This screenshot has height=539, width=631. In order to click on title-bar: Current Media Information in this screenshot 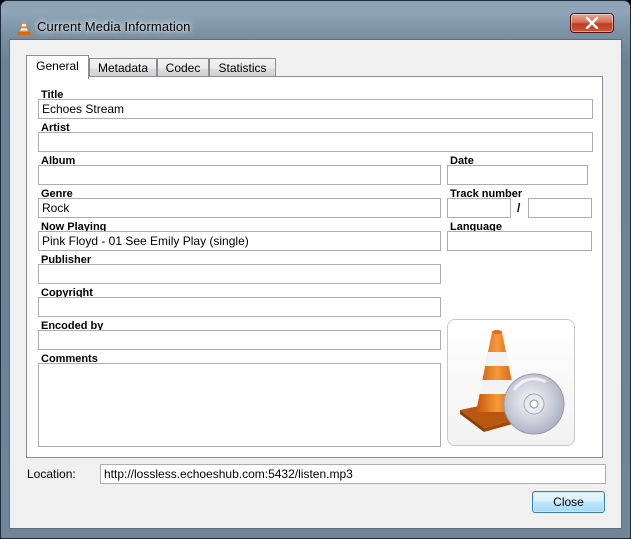, I will do `click(315, 21)`.